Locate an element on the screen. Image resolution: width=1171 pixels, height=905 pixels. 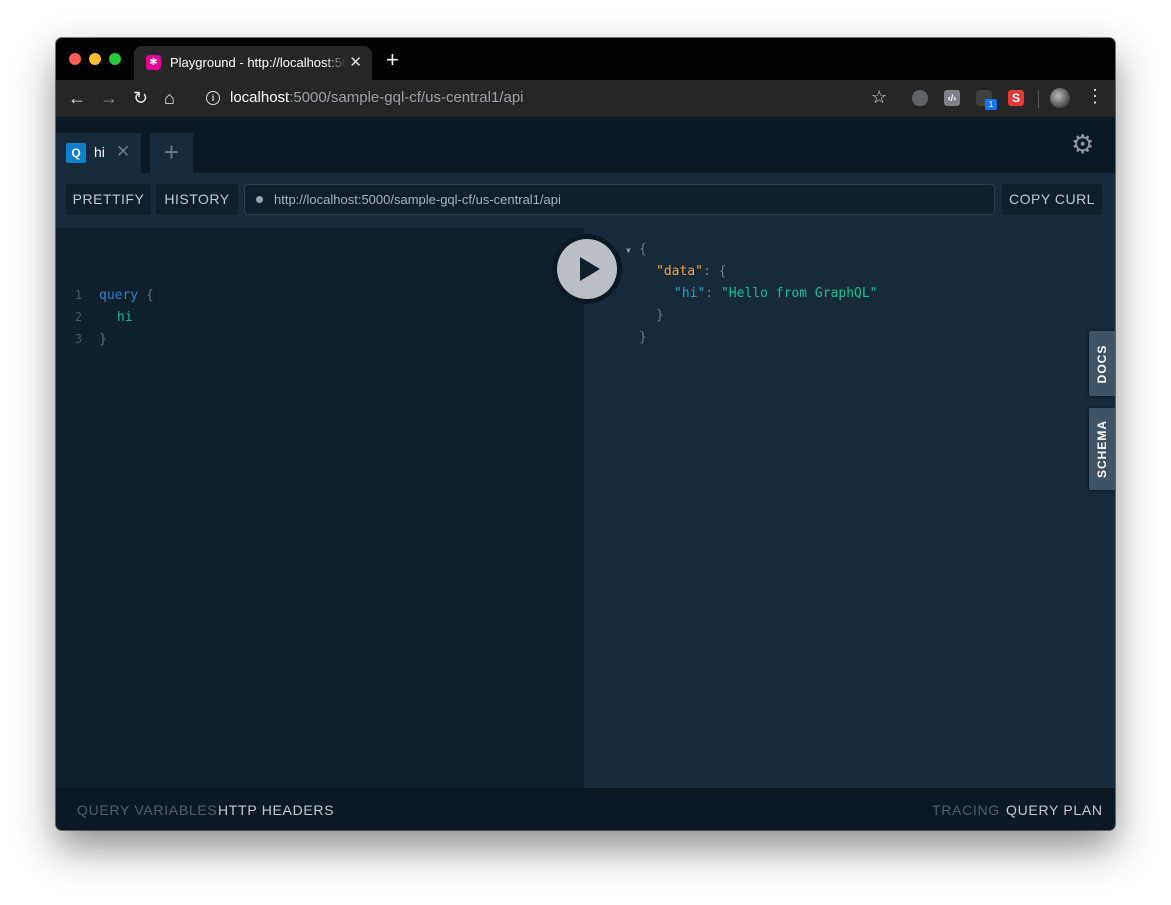
result-open-brace: { is located at coordinates (643, 249).